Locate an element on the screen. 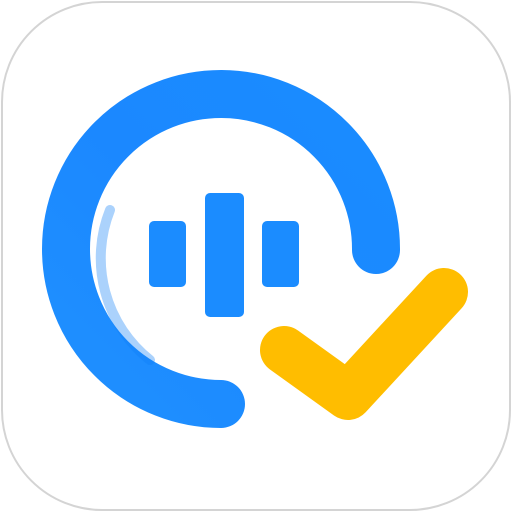 The height and width of the screenshot is (512, 512). sound-bar-center is located at coordinates (224, 255).